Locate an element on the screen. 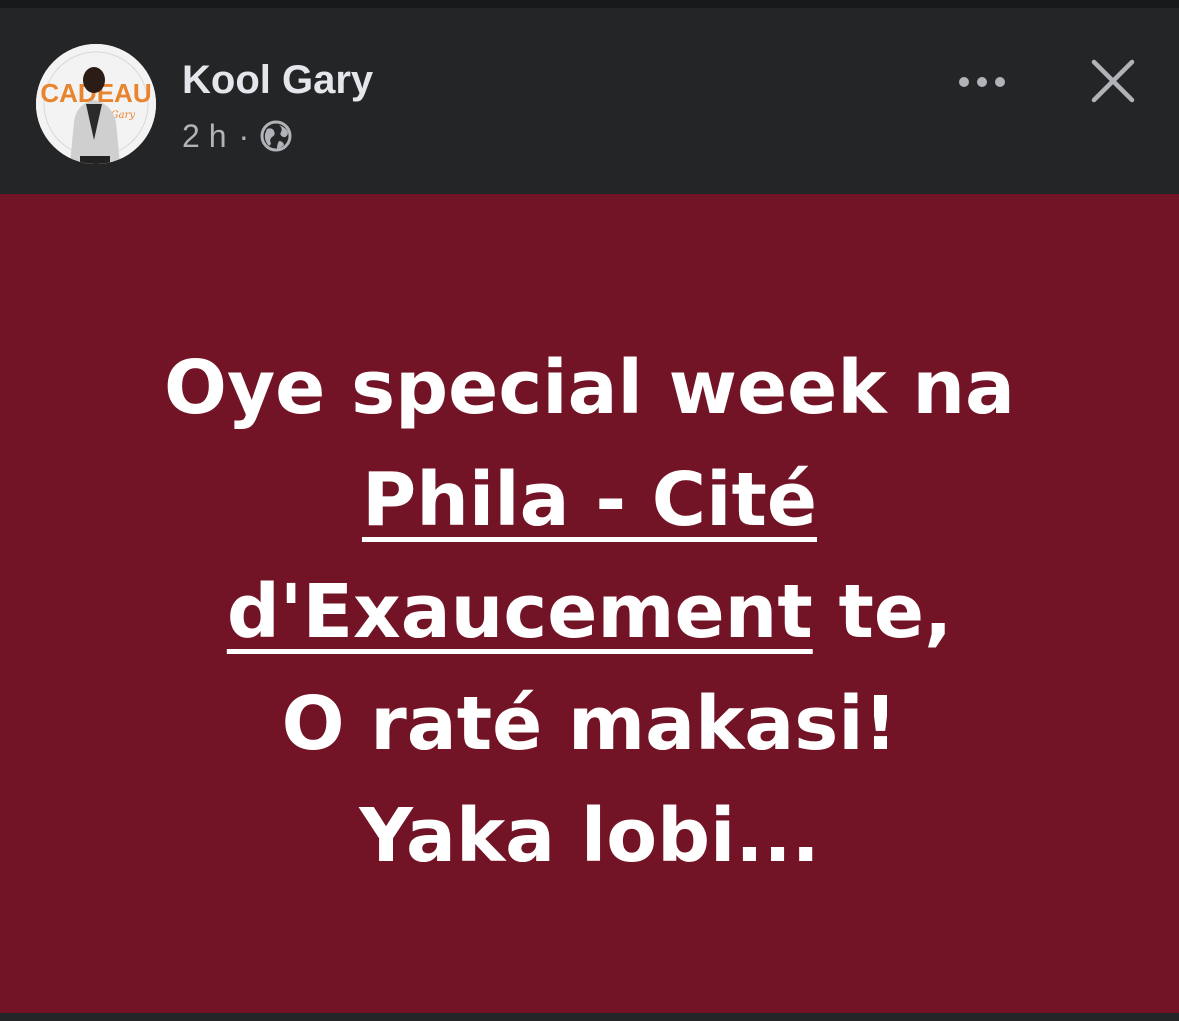 The image size is (1179, 1021). message-line-3-rest: te, is located at coordinates (882, 611).